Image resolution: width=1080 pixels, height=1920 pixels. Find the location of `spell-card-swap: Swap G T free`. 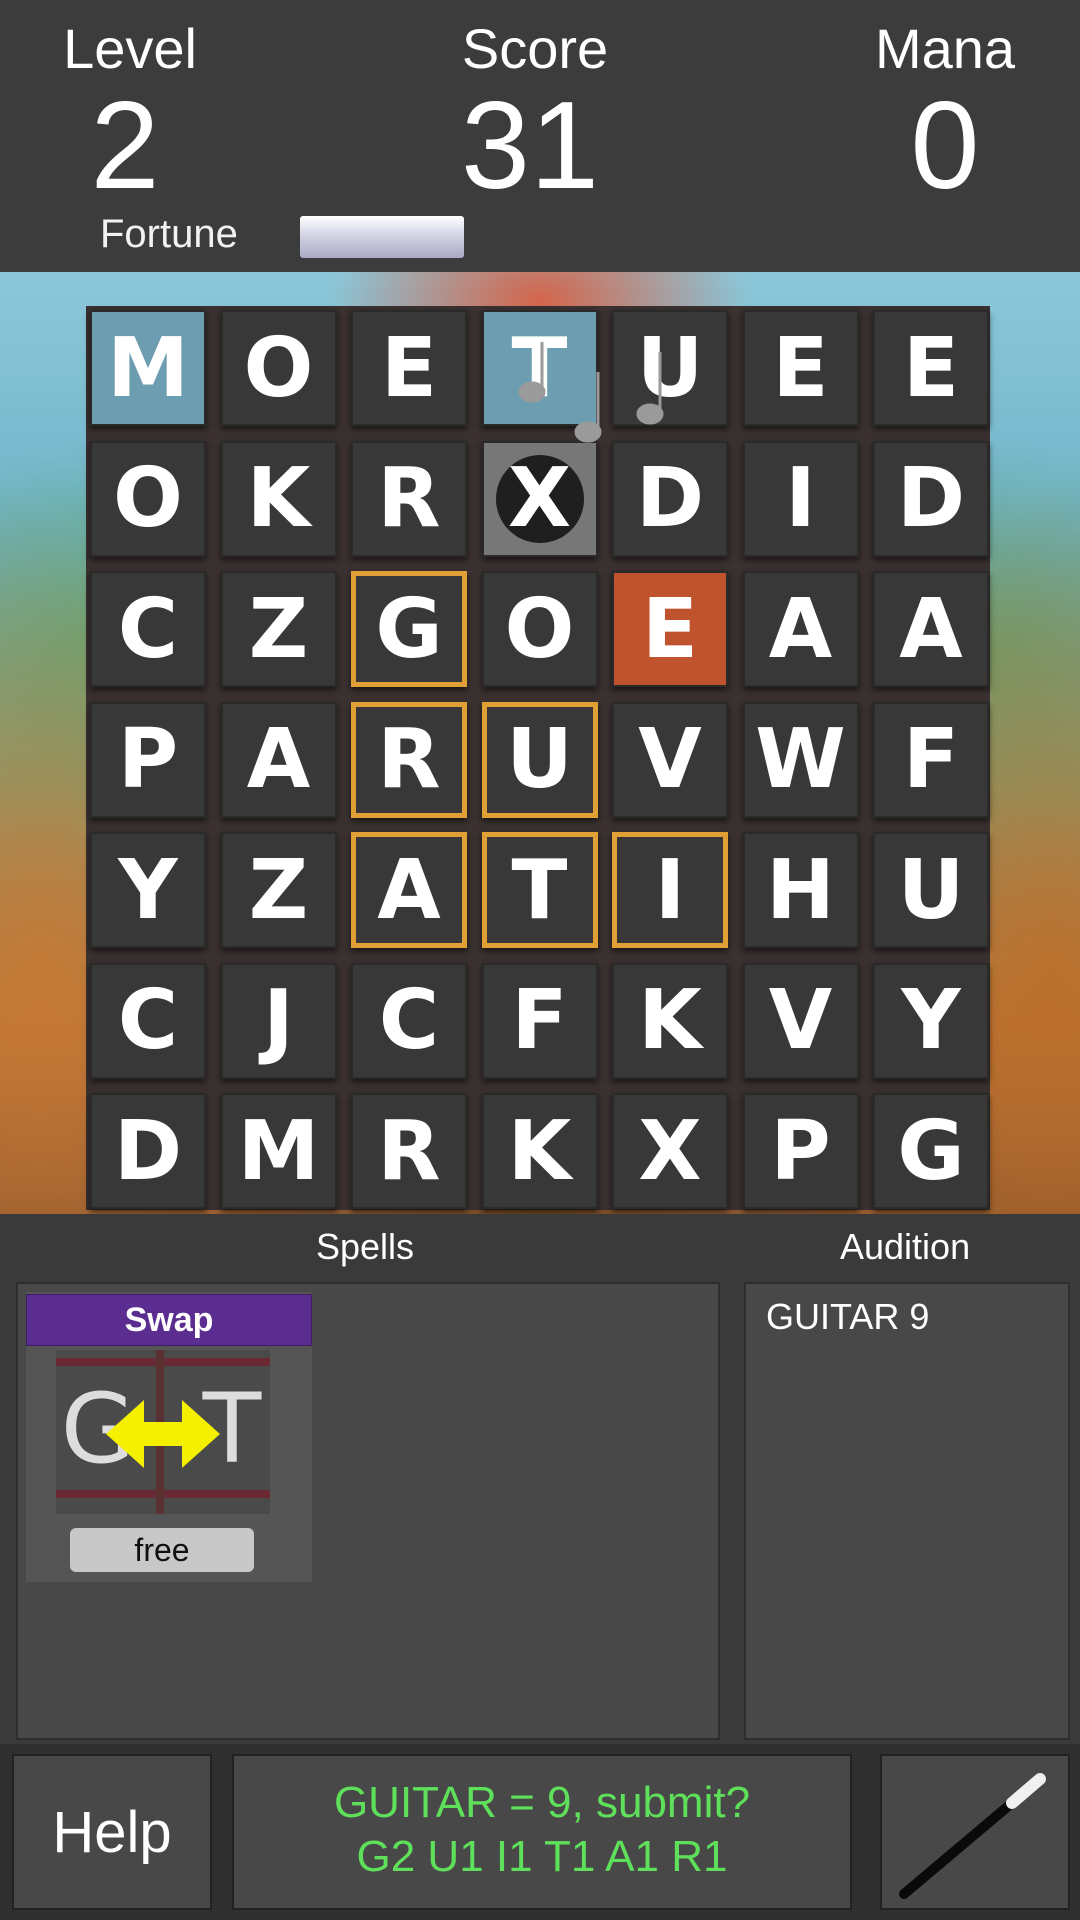

spell-card-swap: Swap G T free is located at coordinates (169, 1437).